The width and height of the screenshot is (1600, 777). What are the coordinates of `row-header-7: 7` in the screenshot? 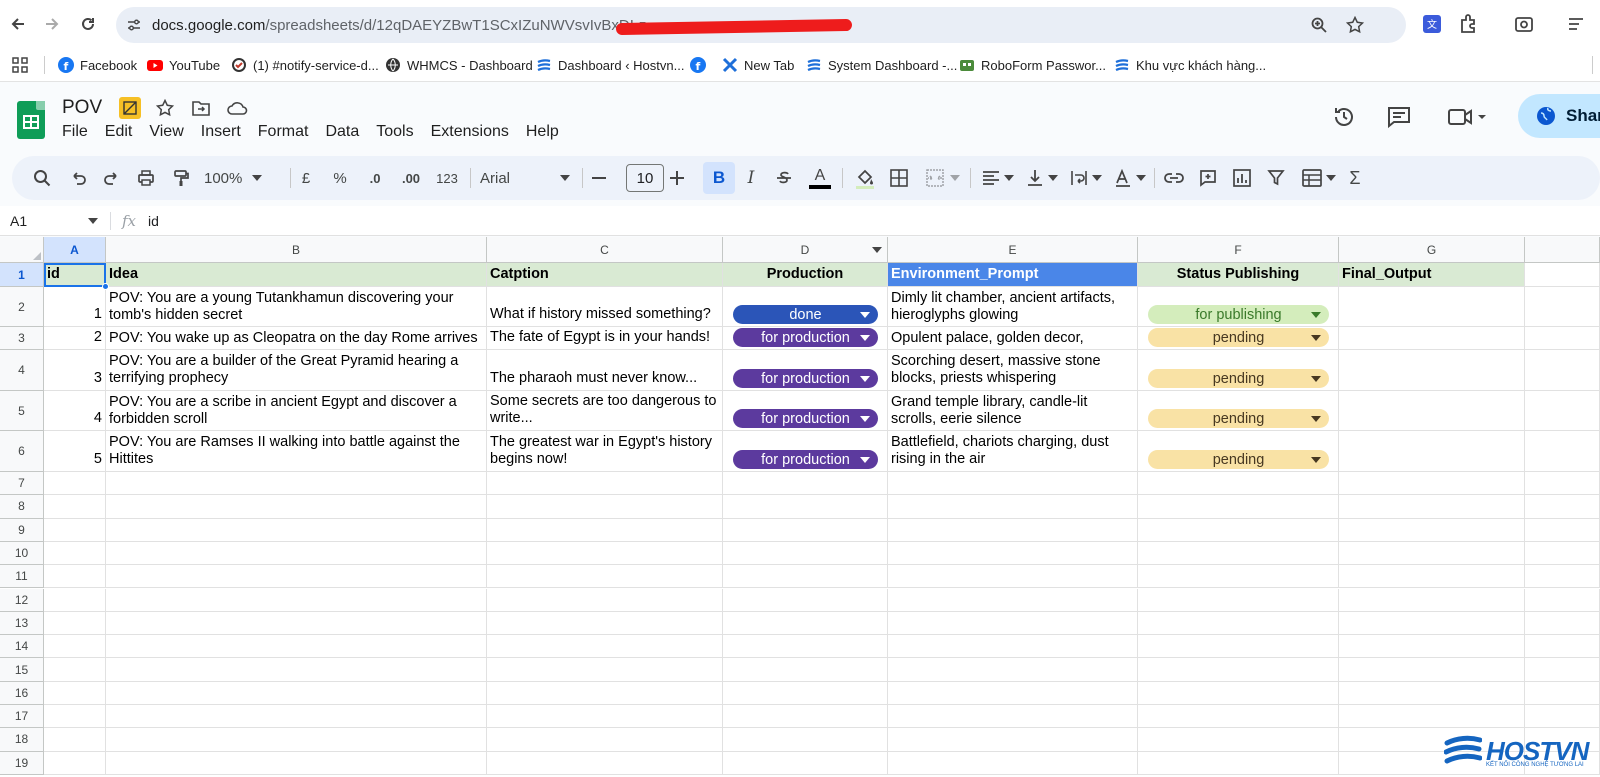 It's located at (22, 484).